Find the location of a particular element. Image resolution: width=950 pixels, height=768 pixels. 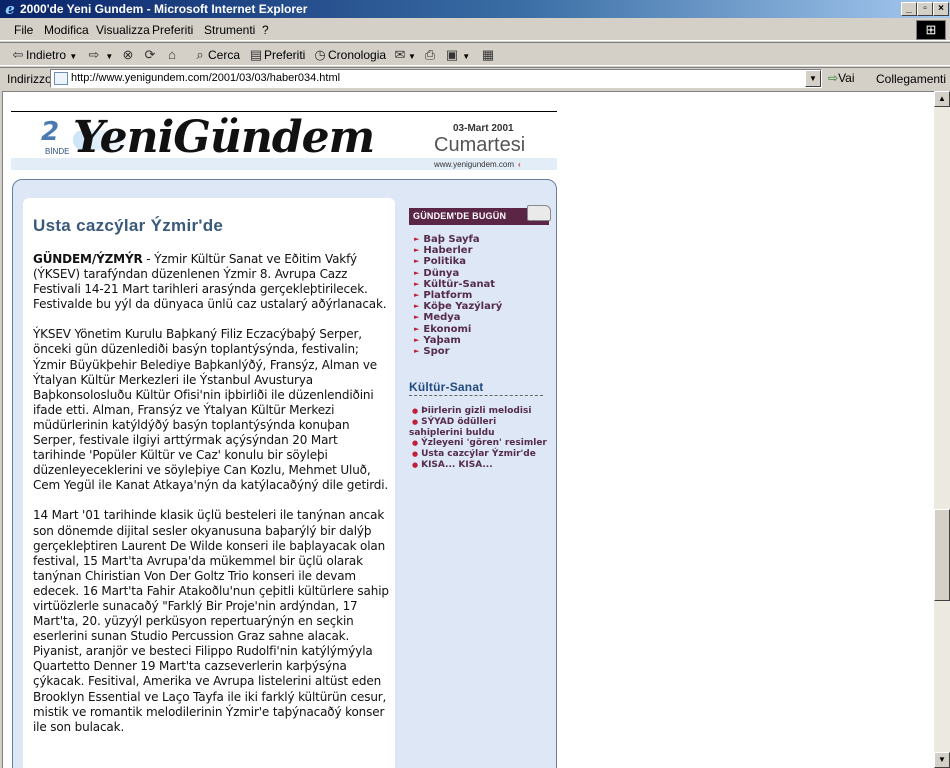

print-icon: ⎙ is located at coordinates (430, 54).